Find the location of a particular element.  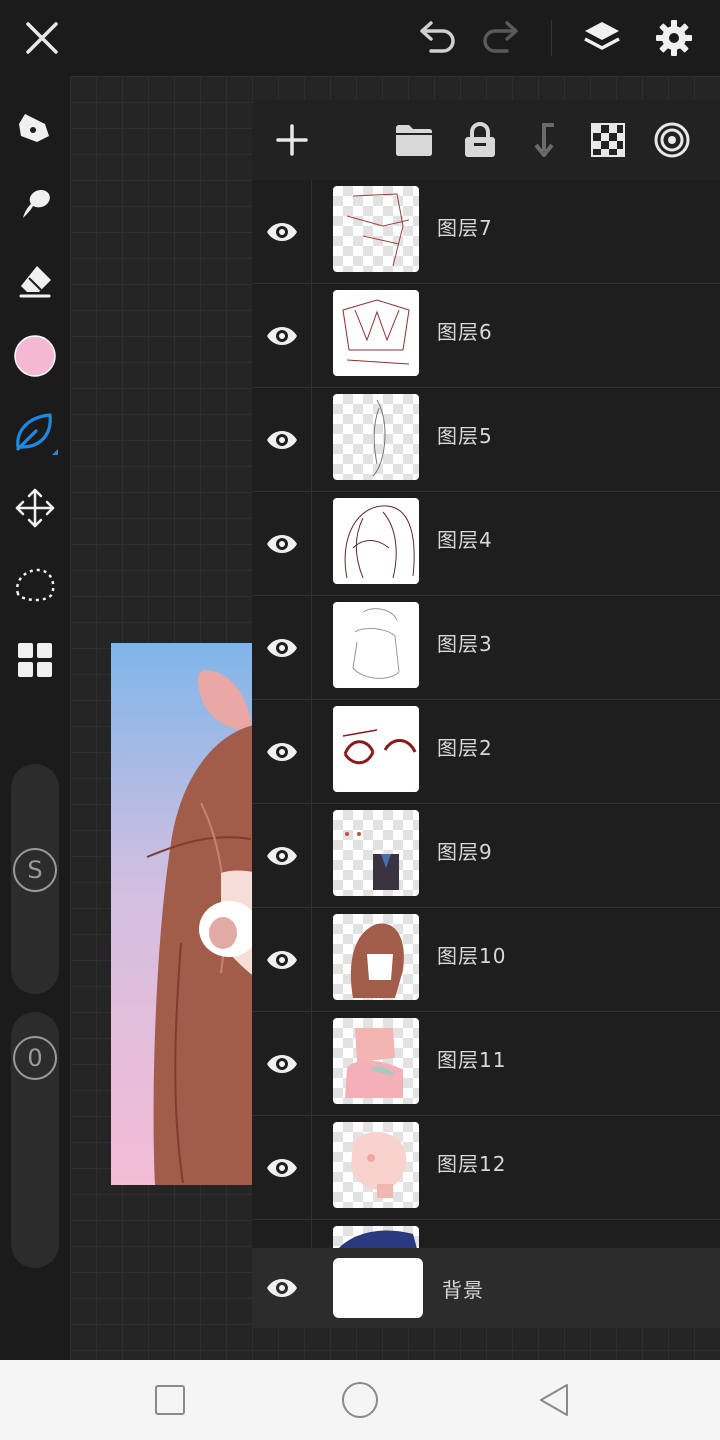

layer-row: 图层10 is located at coordinates (486, 960).